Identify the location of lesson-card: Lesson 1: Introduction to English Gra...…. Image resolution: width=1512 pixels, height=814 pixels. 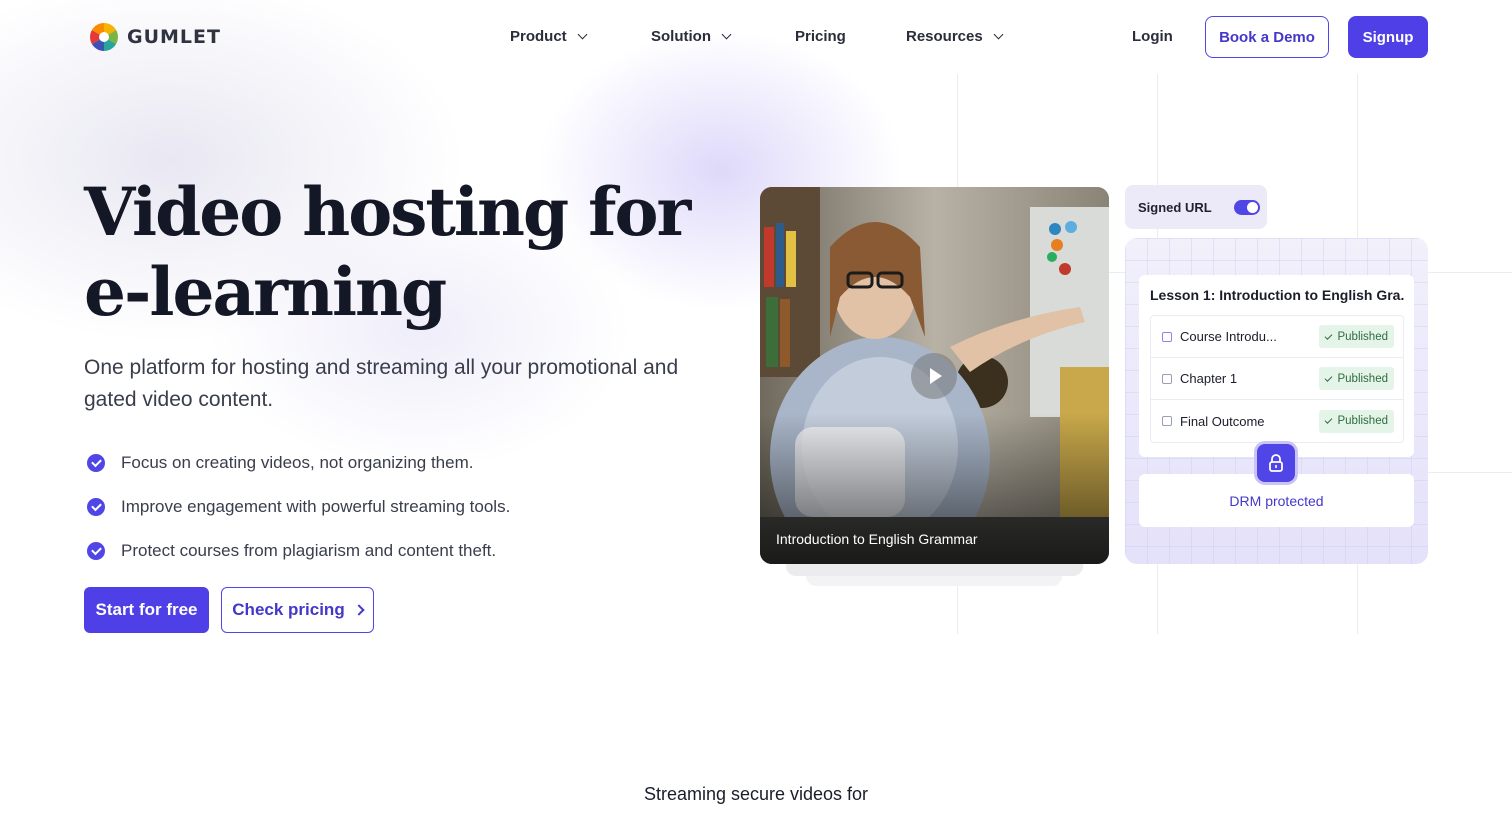
(1276, 366).